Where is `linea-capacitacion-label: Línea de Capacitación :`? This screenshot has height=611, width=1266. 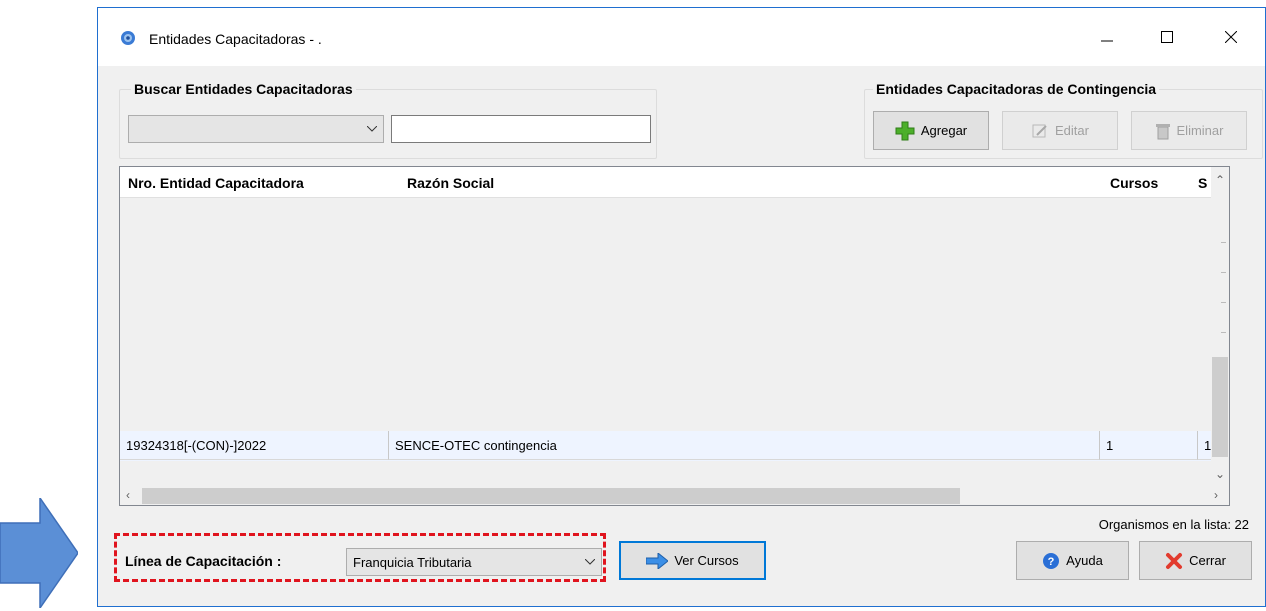
linea-capacitacion-label: Línea de Capacitación : is located at coordinates (203, 561).